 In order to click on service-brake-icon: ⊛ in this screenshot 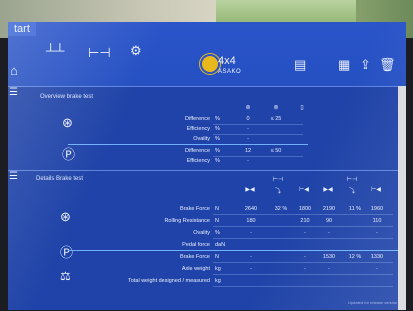, I will do `click(67, 122)`.